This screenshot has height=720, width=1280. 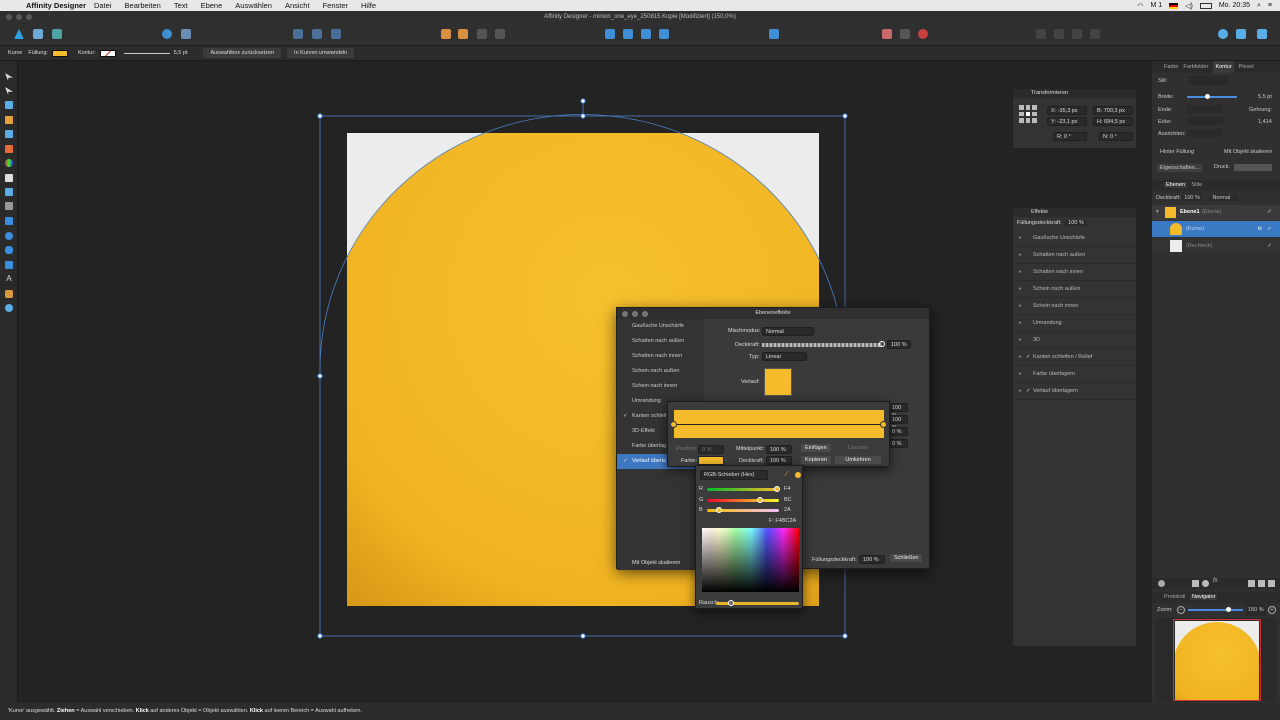 What do you see at coordinates (899, 344) in the screenshot?
I see `opacity-field: 100 %` at bounding box center [899, 344].